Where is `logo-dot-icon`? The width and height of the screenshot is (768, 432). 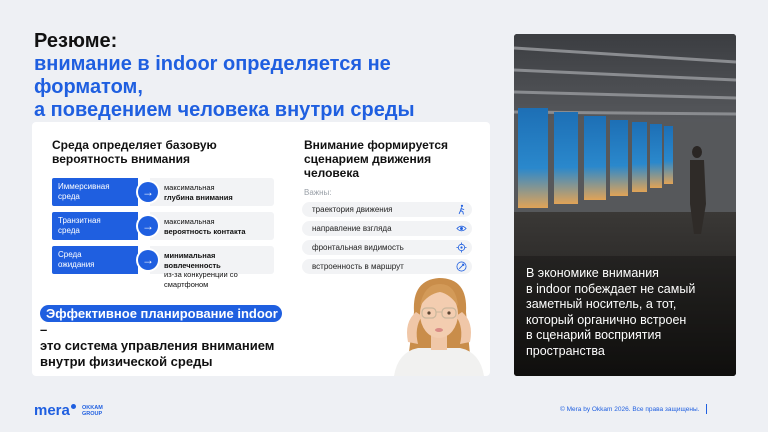 logo-dot-icon is located at coordinates (73, 406).